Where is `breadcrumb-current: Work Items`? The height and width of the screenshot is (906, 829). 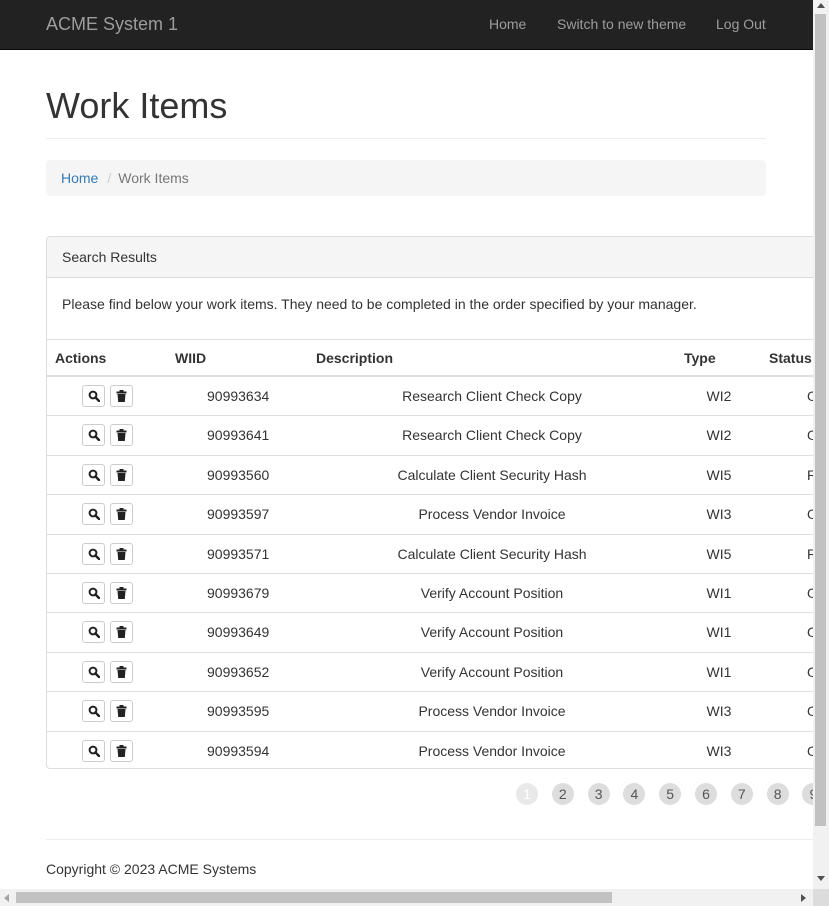
breadcrumb-current: Work Items is located at coordinates (153, 178).